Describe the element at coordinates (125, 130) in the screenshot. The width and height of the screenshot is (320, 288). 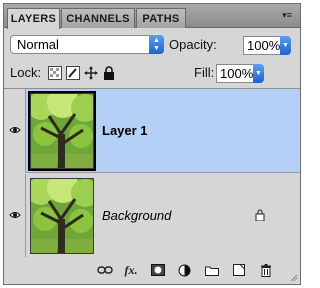
I see `layer-name: Layer 1` at that location.